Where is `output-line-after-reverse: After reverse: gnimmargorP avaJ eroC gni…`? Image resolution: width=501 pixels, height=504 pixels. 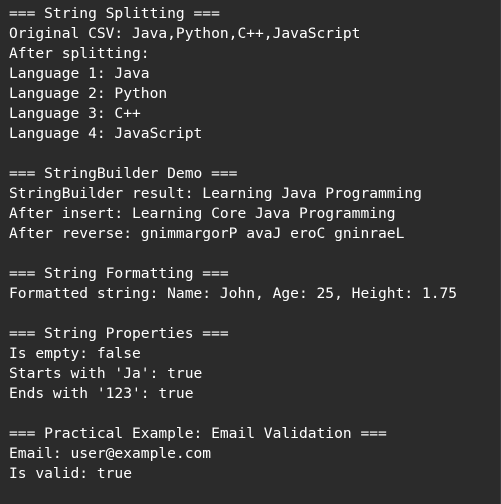 output-line-after-reverse: After reverse: gnimmargorP avaJ eroC gni… is located at coordinates (207, 233).